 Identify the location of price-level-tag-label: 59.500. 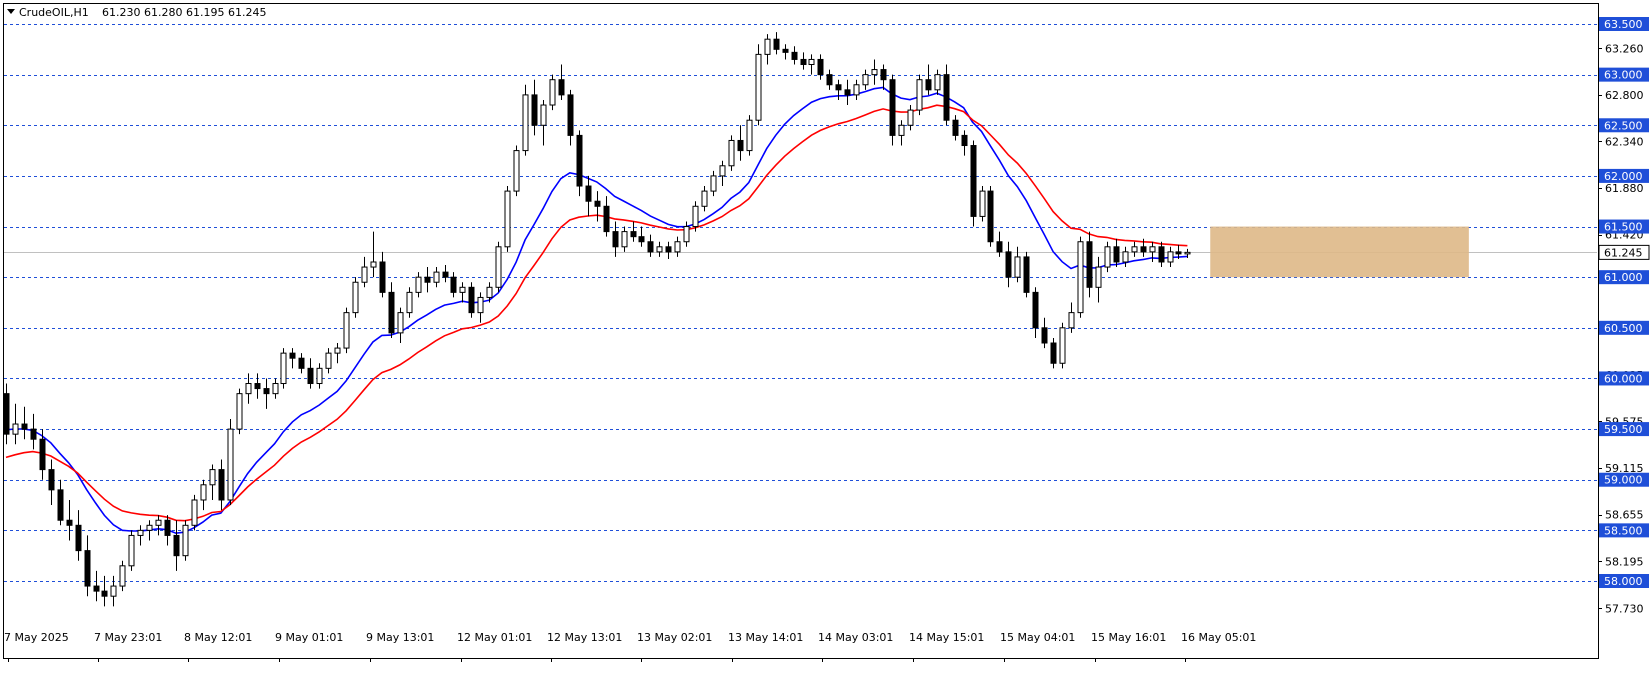
(1623, 429).